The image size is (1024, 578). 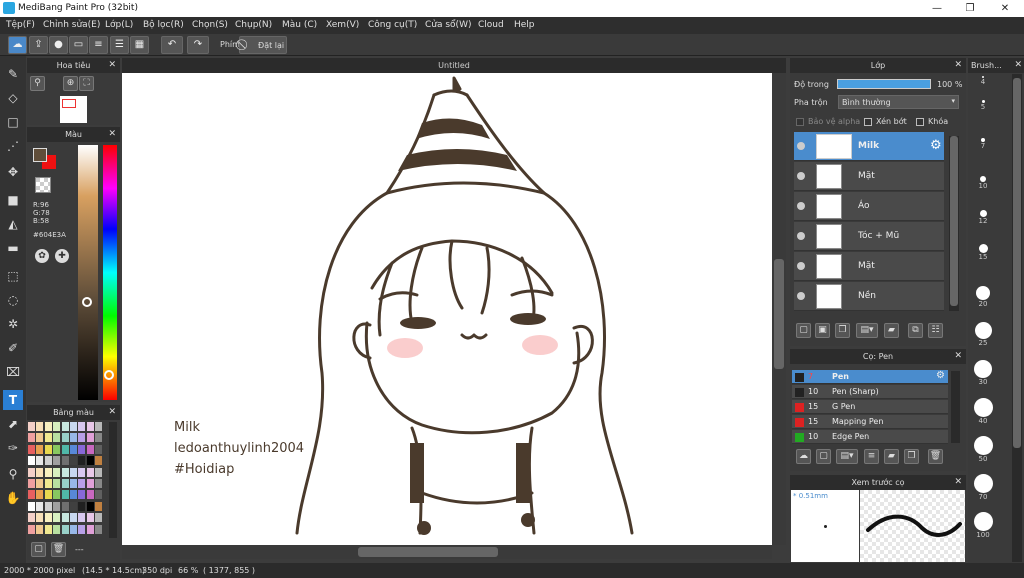 What do you see at coordinates (342, 25) in the screenshot?
I see `menu-view: Xem(V)` at bounding box center [342, 25].